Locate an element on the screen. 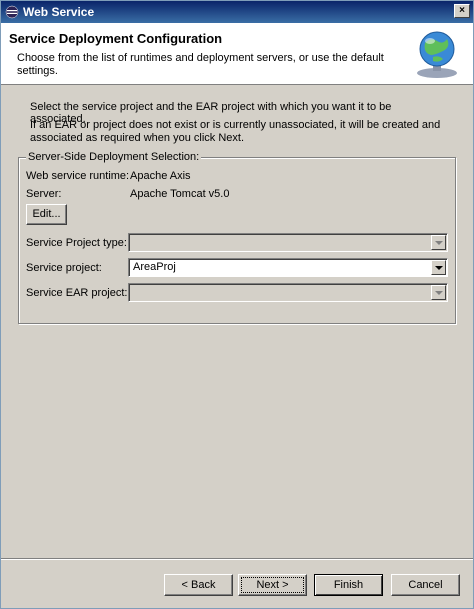 The image size is (474, 609). service-project-value: AreaProj is located at coordinates (154, 267).